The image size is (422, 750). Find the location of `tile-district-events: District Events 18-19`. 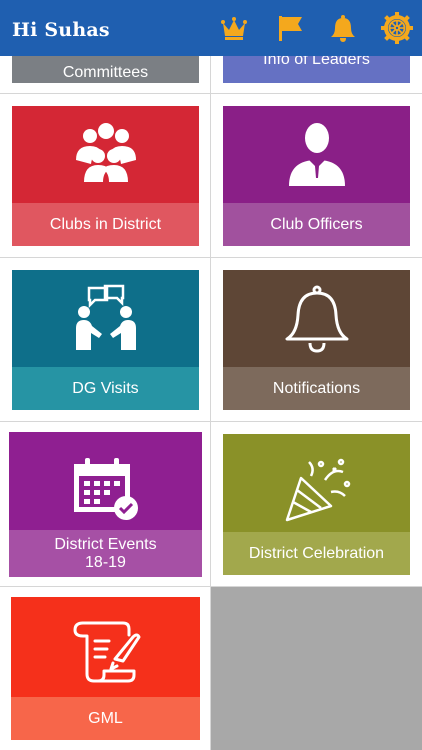

tile-district-events: District Events 18-19 is located at coordinates (105, 504).